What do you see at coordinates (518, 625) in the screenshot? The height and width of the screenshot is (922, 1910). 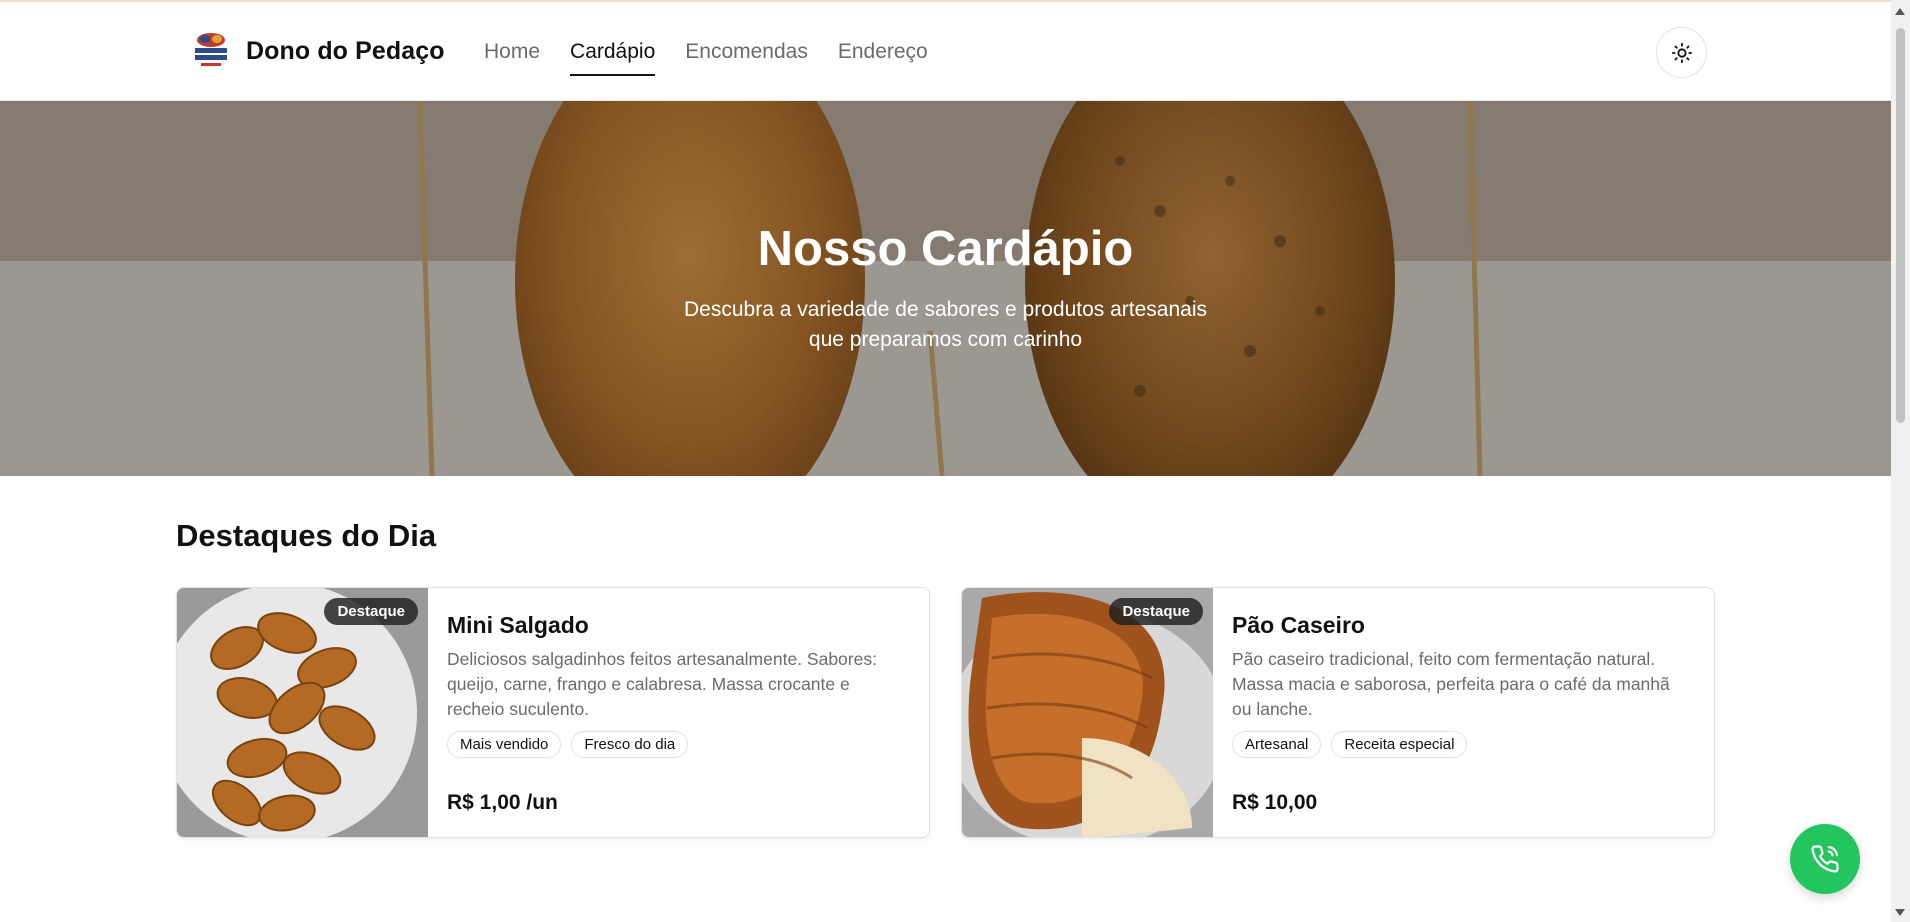 I see `product-name: Mini Salgado` at bounding box center [518, 625].